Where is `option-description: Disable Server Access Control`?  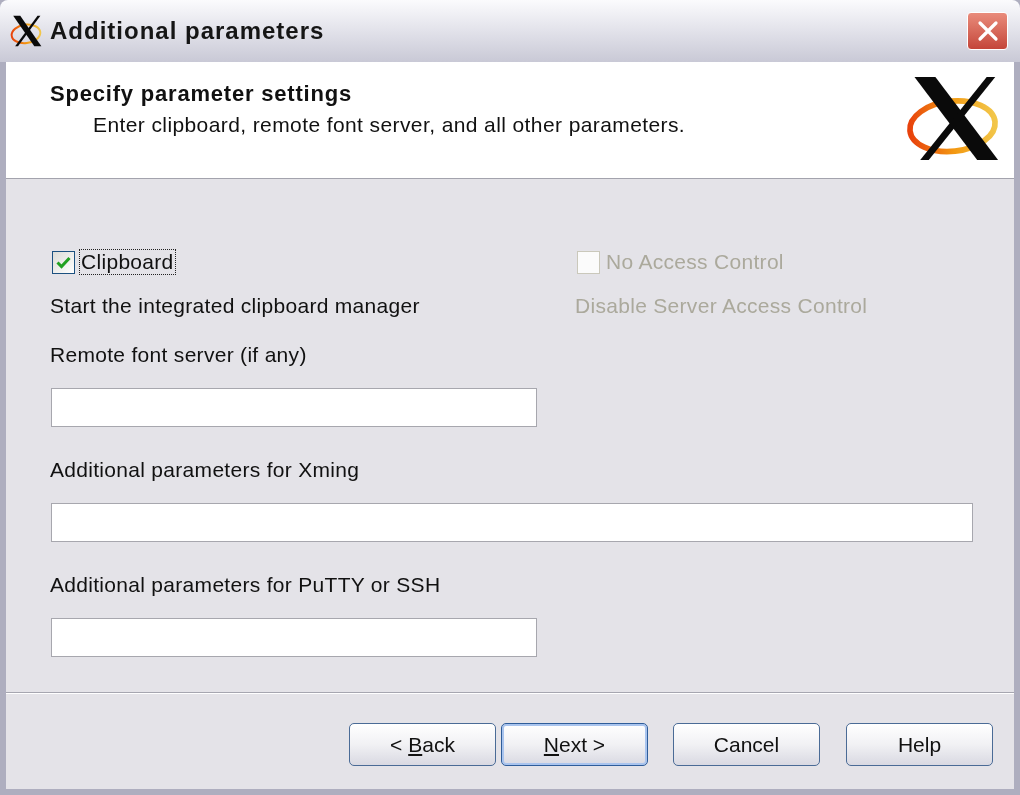
option-description: Disable Server Access Control is located at coordinates (721, 306).